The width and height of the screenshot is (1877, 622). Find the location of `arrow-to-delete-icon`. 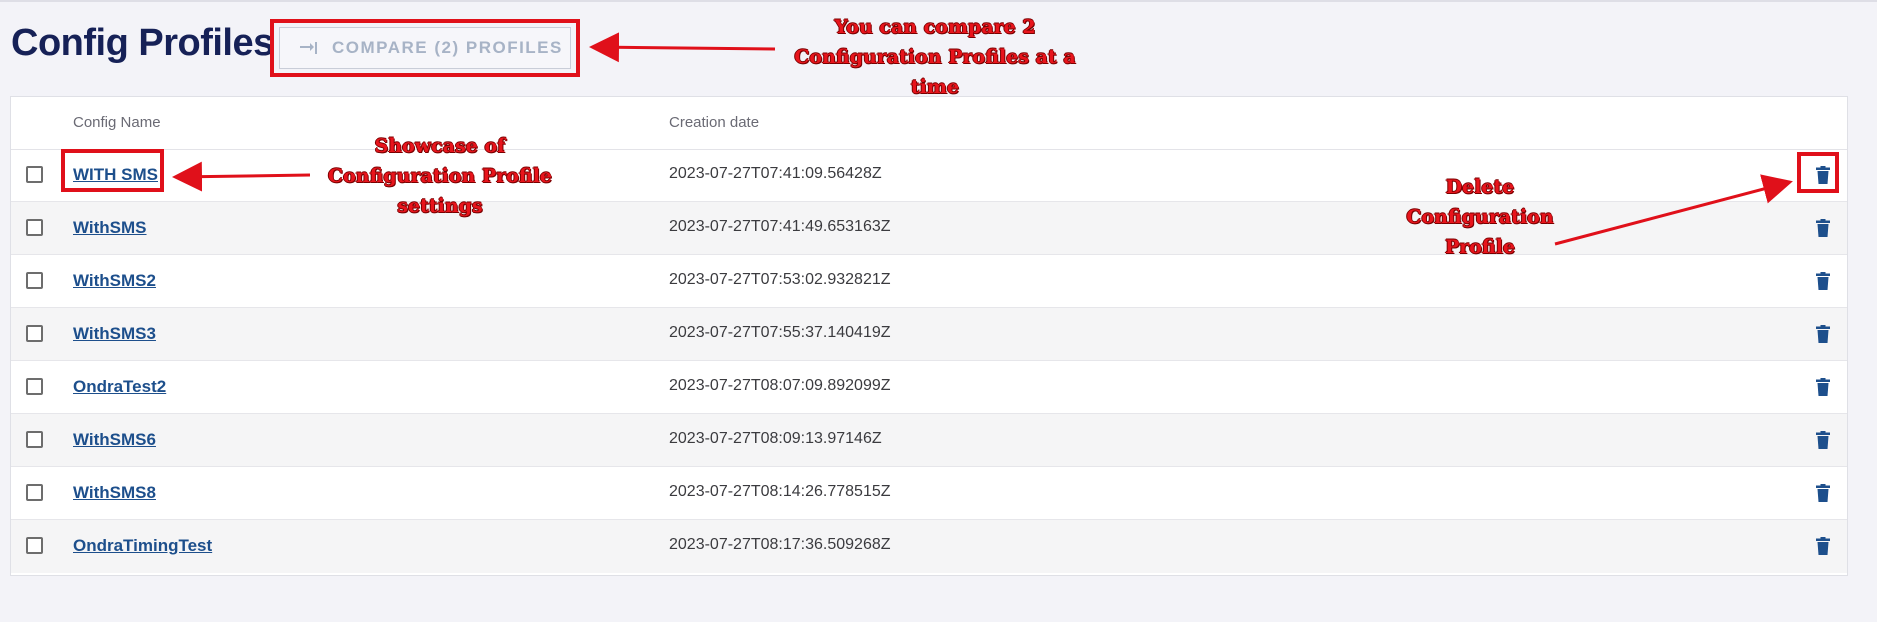

arrow-to-delete-icon is located at coordinates (1673, 210).